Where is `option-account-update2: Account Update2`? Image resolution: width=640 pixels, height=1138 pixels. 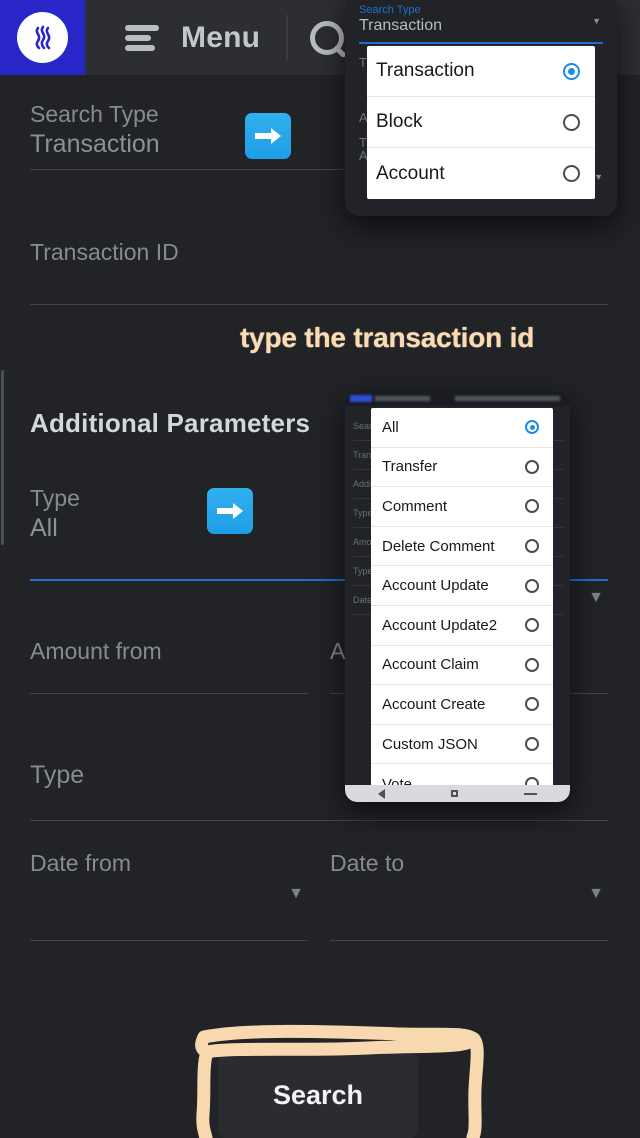
option-account-update2: Account Update2 is located at coordinates (462, 626).